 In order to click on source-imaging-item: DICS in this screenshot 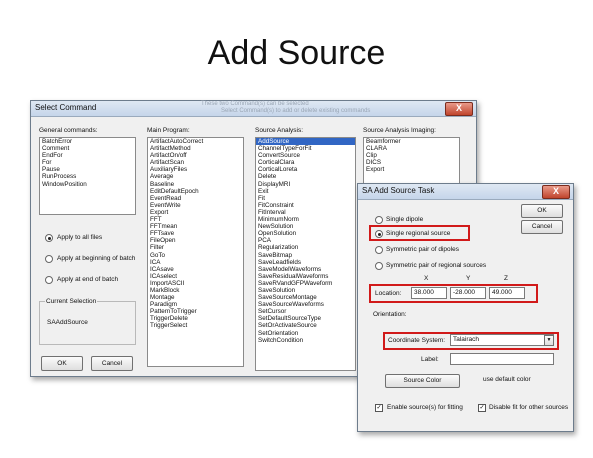, I will do `click(411, 162)`.